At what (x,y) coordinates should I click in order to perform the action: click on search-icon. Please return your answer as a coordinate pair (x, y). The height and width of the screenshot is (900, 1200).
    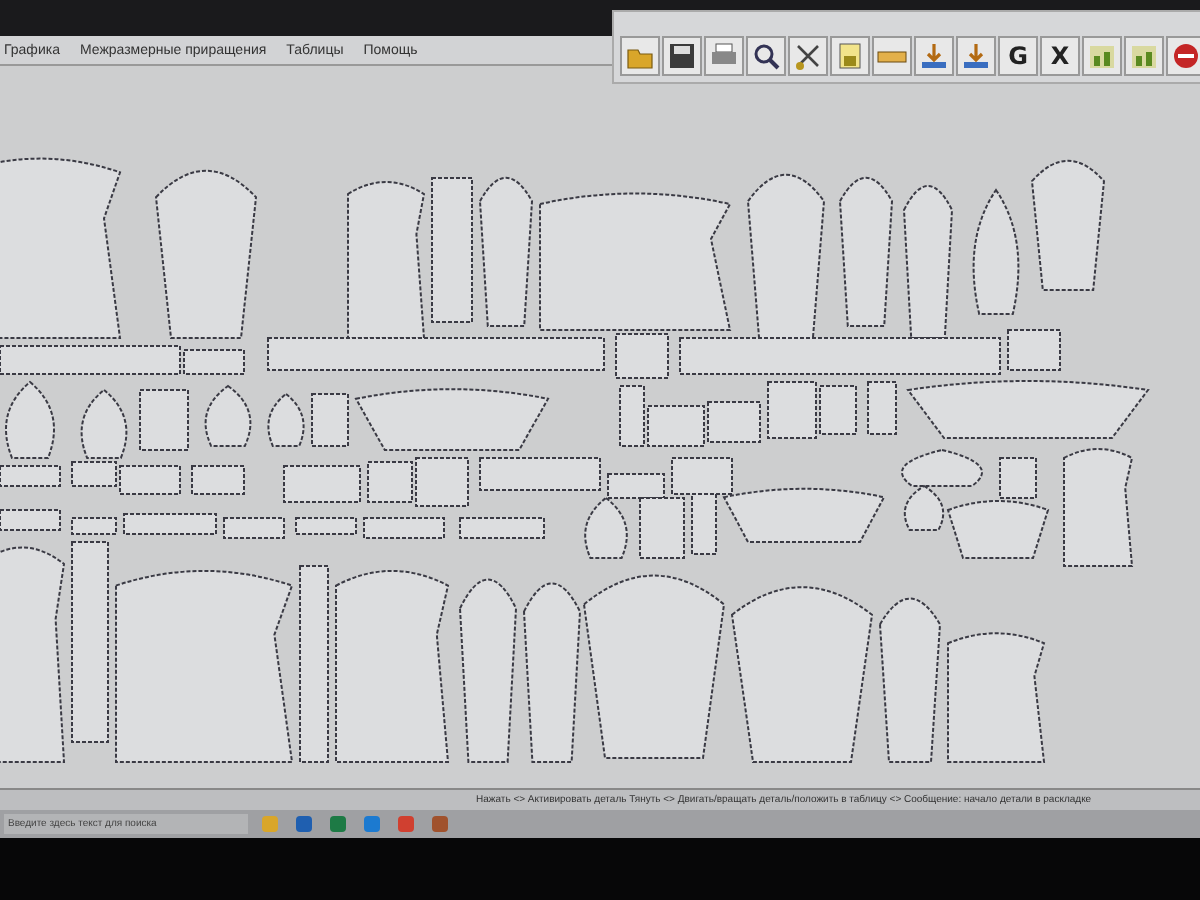
    Looking at the image, I should click on (766, 56).